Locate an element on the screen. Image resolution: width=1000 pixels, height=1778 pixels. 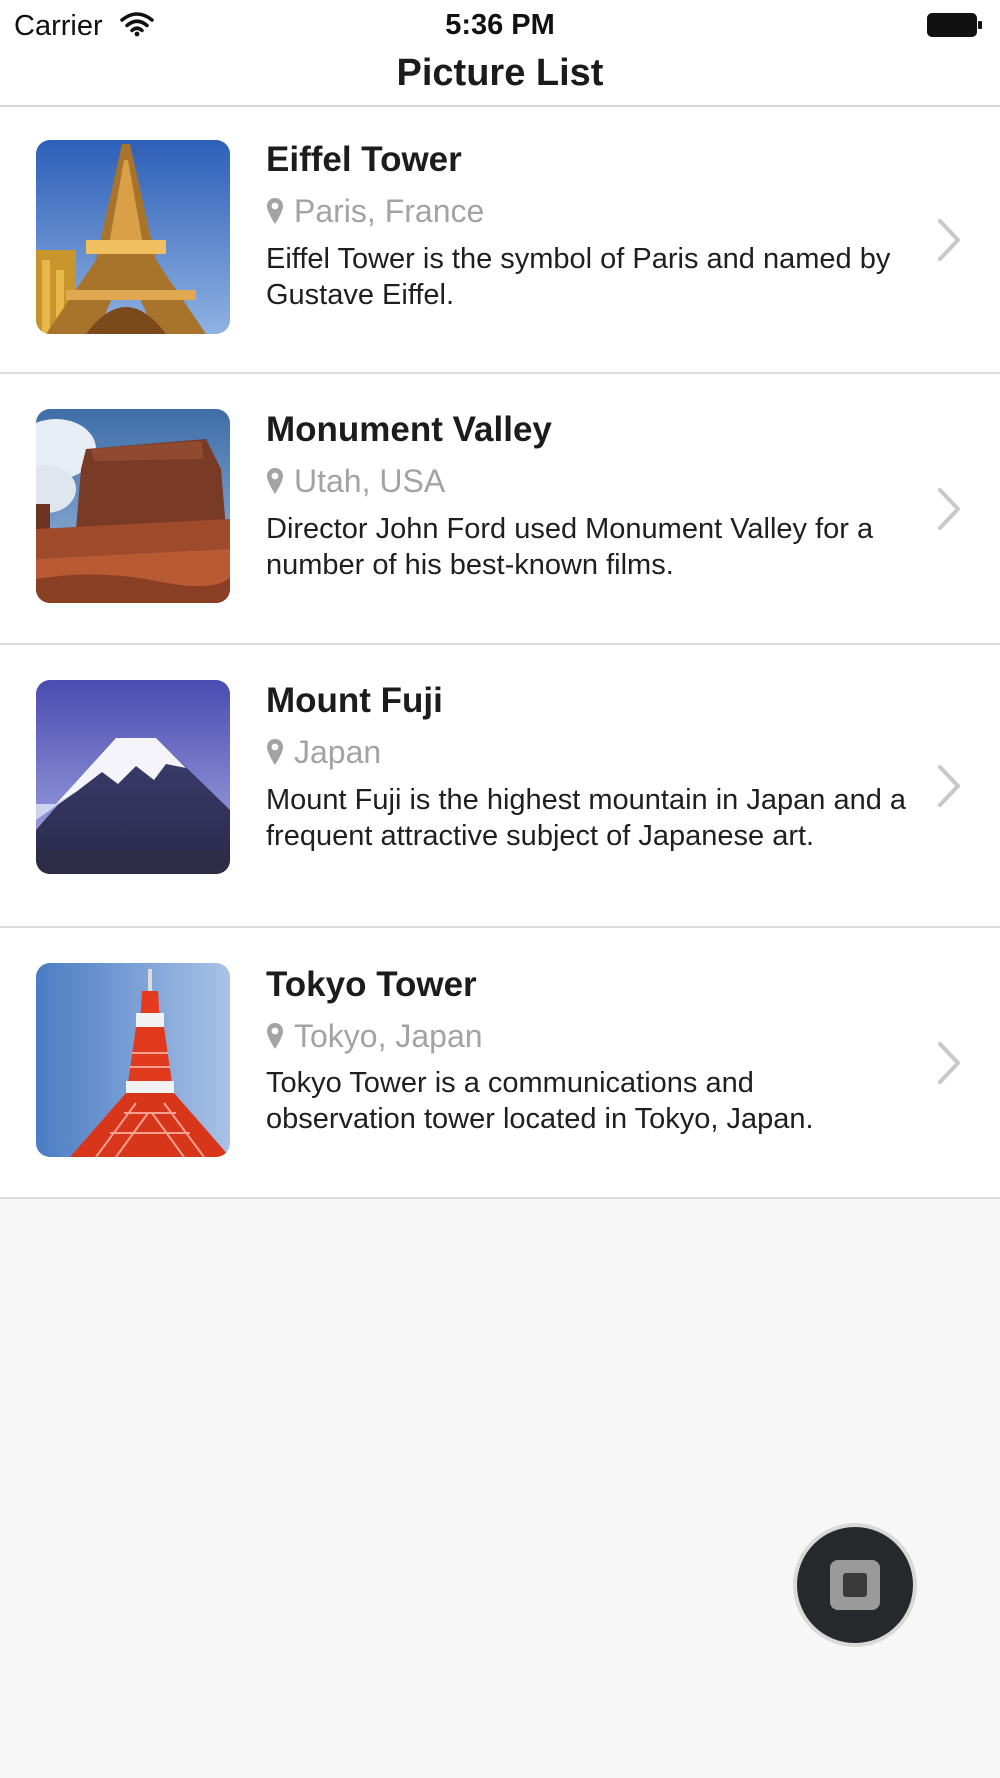
battery-full-icon is located at coordinates (954, 25).